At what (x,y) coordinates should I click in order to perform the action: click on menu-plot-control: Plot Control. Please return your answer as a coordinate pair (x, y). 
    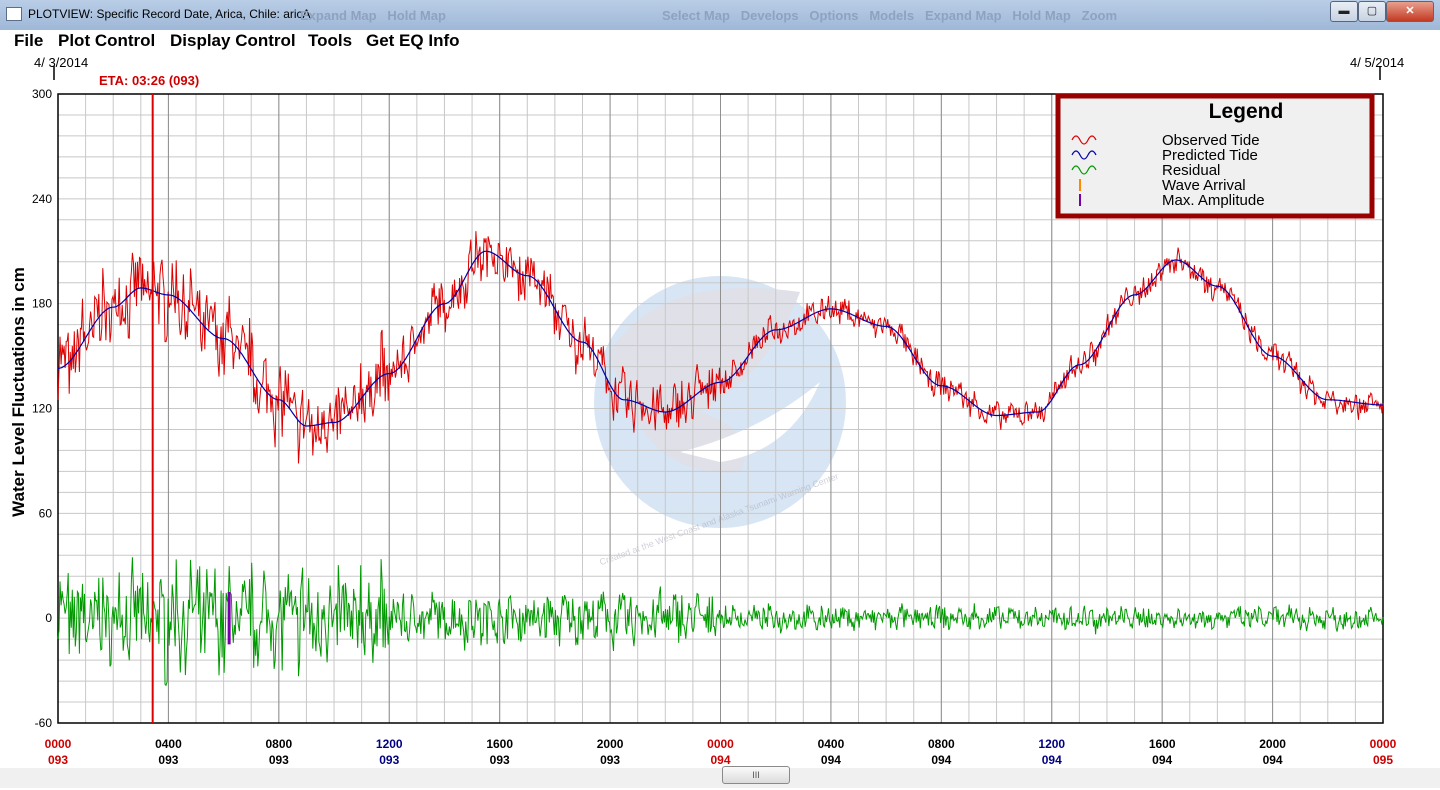
    Looking at the image, I should click on (106, 41).